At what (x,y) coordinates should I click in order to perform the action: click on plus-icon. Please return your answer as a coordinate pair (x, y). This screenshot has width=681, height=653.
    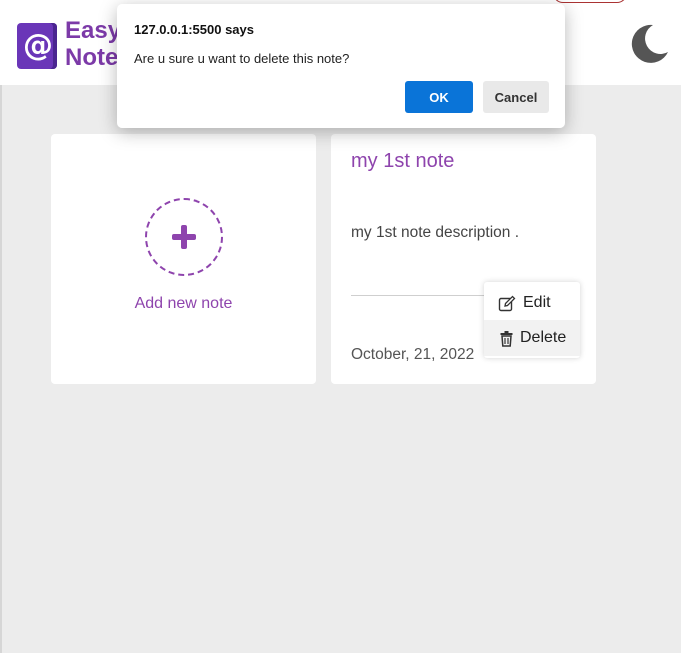
    Looking at the image, I should click on (184, 237).